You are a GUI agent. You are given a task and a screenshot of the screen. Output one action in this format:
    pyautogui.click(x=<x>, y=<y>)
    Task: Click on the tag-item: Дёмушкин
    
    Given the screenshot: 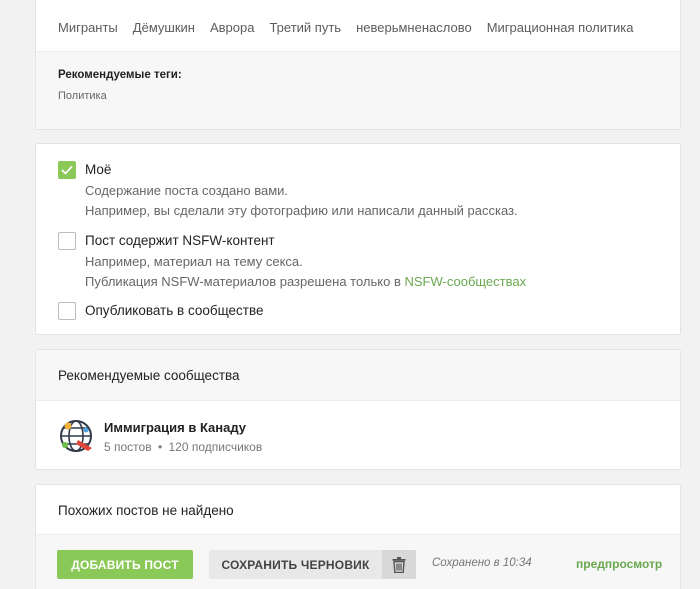 What is the action you would take?
    pyautogui.click(x=164, y=27)
    